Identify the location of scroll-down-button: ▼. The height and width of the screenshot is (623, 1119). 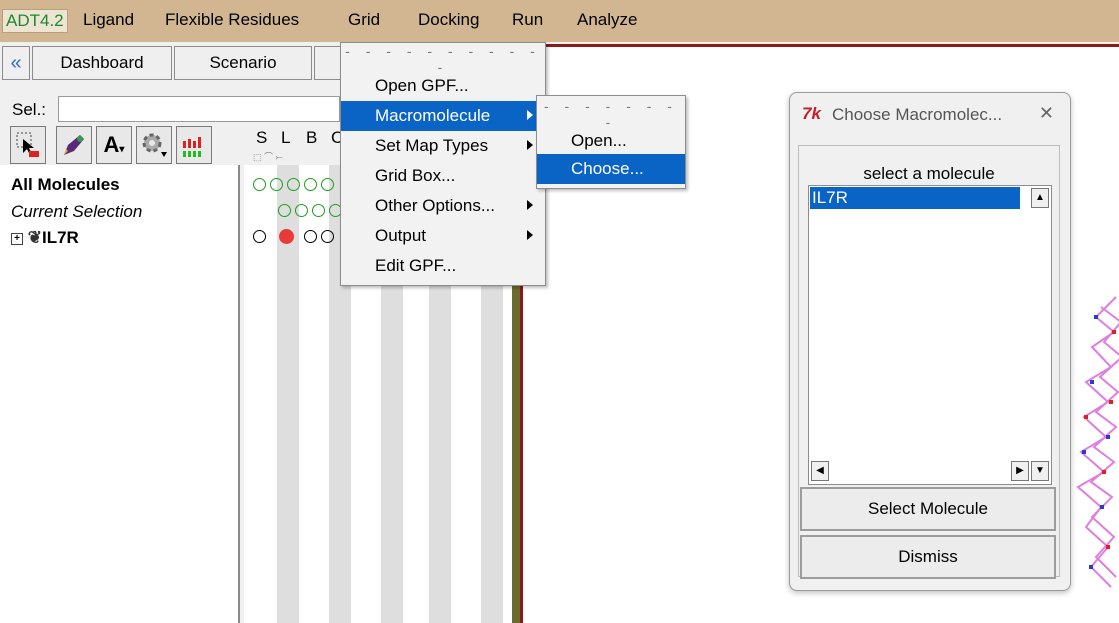
(1040, 471).